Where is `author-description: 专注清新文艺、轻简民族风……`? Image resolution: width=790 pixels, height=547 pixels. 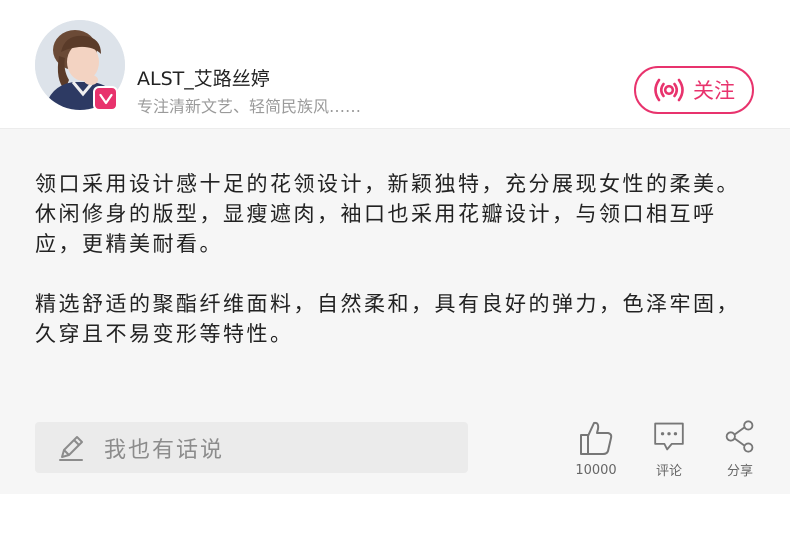 author-description: 专注清新文艺、轻简民族风…… is located at coordinates (249, 106).